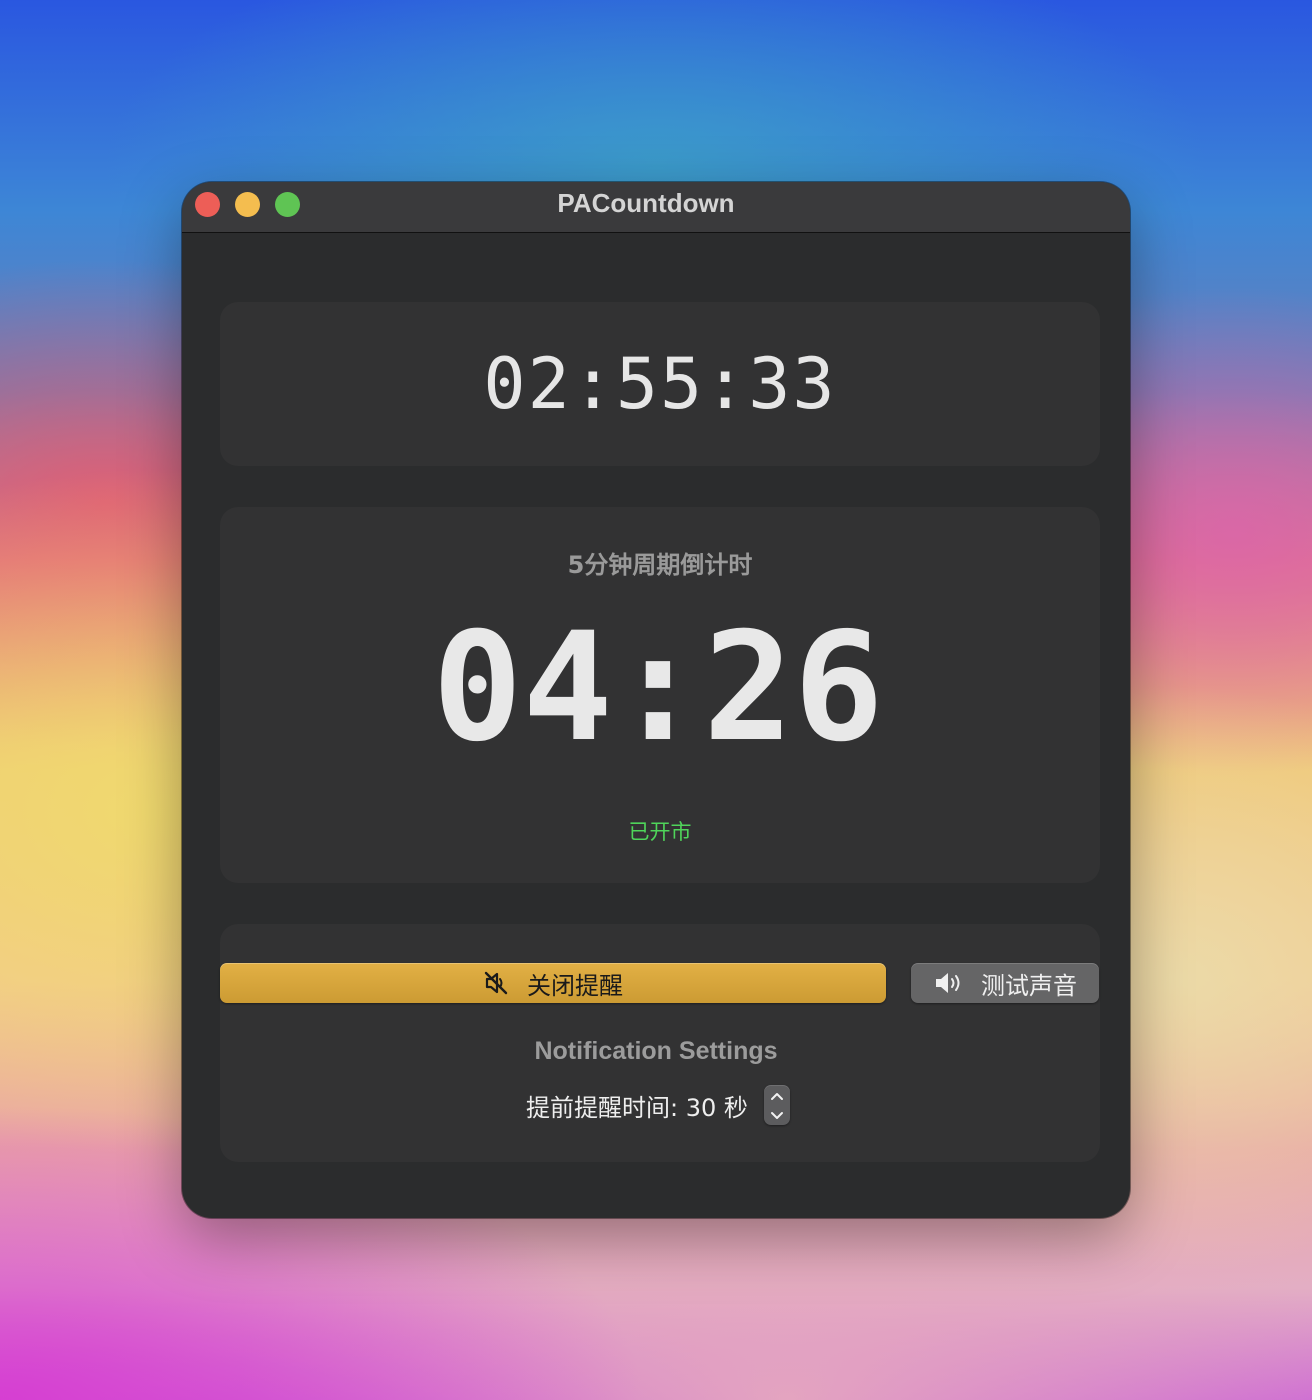 Image resolution: width=1312 pixels, height=1400 pixels. I want to click on chevron-down-icon, so click(777, 1115).